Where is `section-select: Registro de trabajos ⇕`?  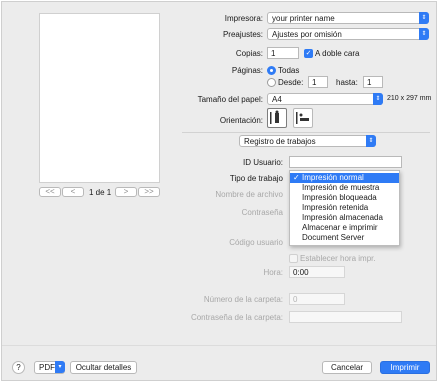
section-select: Registro de trabajos ⇕ is located at coordinates (307, 141).